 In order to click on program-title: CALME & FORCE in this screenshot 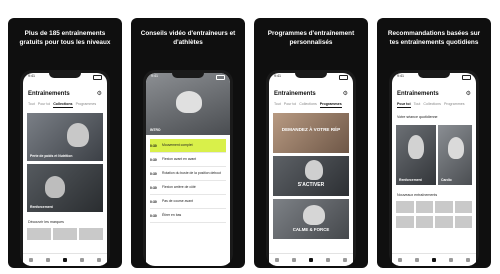, I will do `click(311, 229)`.